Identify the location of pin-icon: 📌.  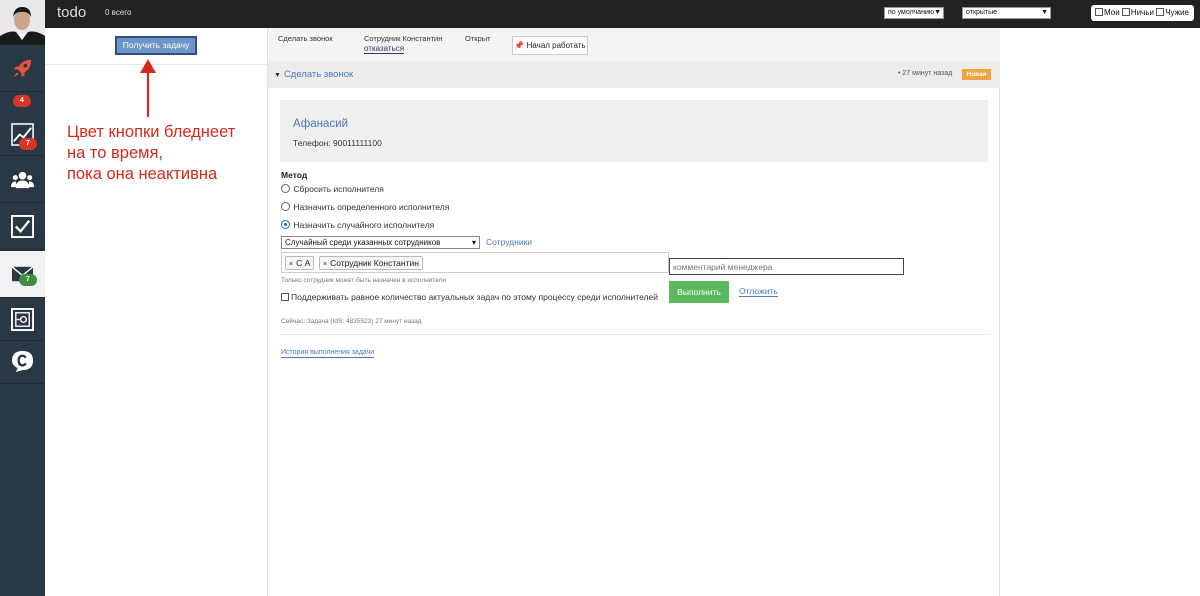
(519, 45).